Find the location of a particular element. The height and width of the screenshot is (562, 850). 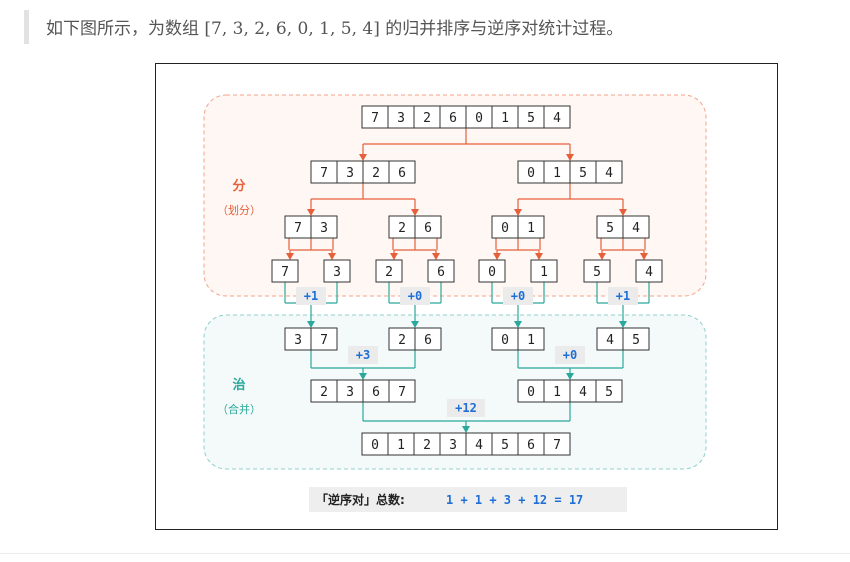

divide-level2-box: 73 is located at coordinates (311, 227).